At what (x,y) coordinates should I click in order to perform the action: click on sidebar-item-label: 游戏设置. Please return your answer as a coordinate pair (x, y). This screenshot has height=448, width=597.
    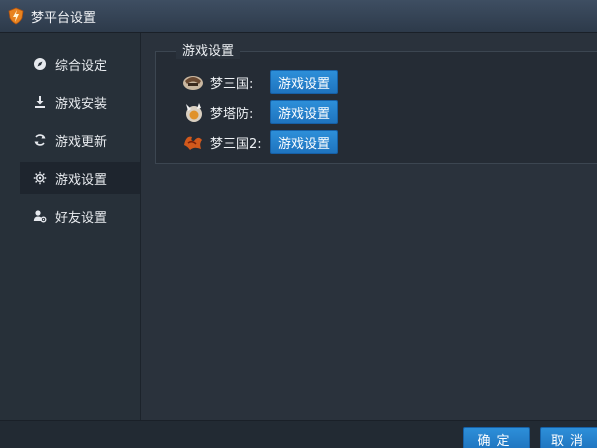
    Looking at the image, I should click on (81, 180).